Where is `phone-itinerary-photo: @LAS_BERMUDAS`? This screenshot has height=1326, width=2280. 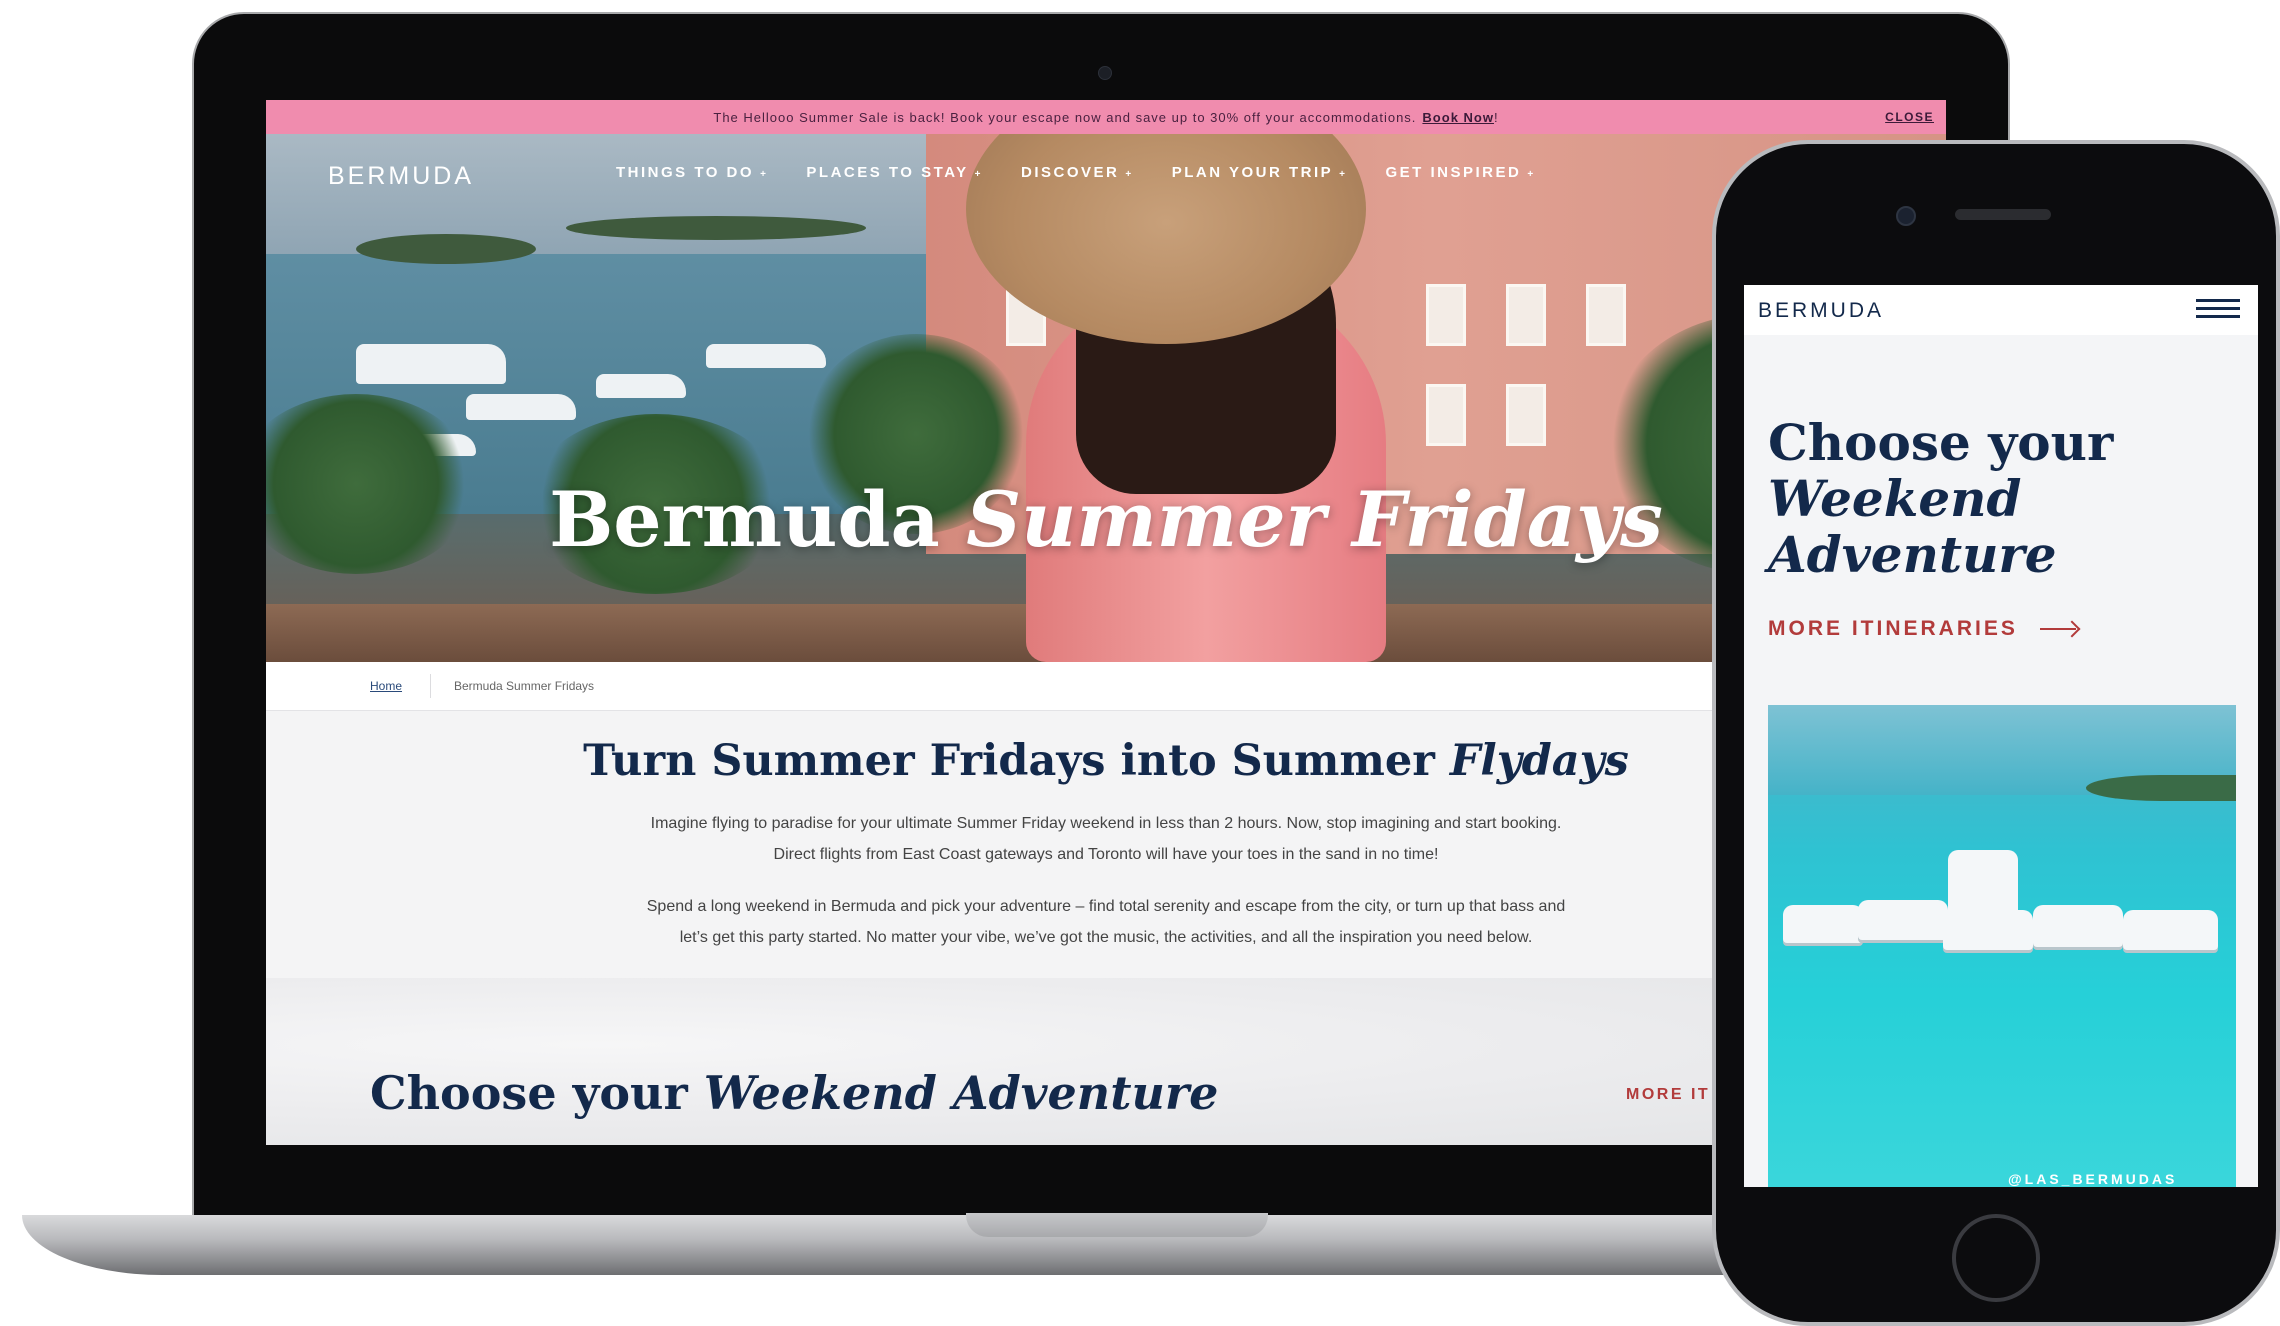 phone-itinerary-photo: @LAS_BERMUDAS is located at coordinates (2002, 946).